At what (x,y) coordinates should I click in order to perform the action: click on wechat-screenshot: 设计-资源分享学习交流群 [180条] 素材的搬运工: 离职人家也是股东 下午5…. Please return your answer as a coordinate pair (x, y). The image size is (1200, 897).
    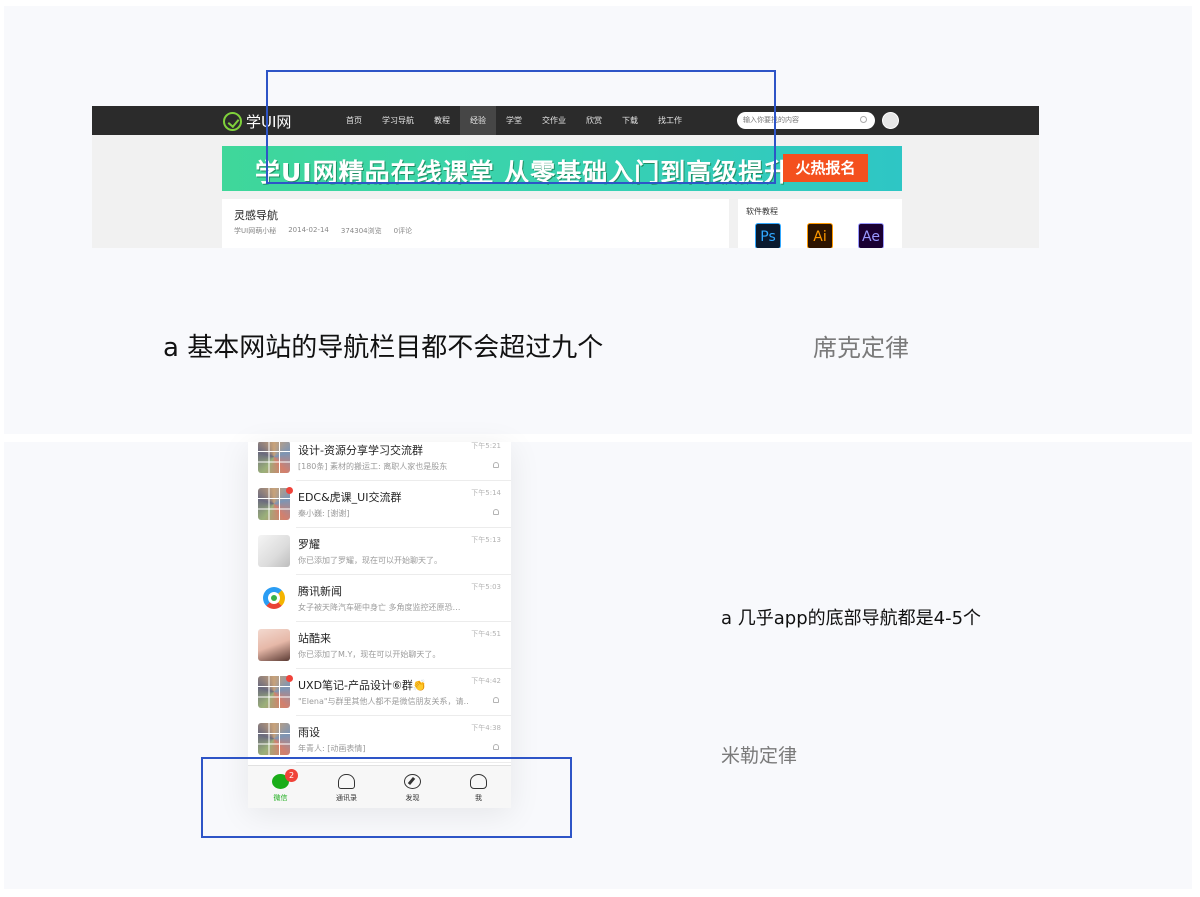
    Looking at the image, I should click on (379, 625).